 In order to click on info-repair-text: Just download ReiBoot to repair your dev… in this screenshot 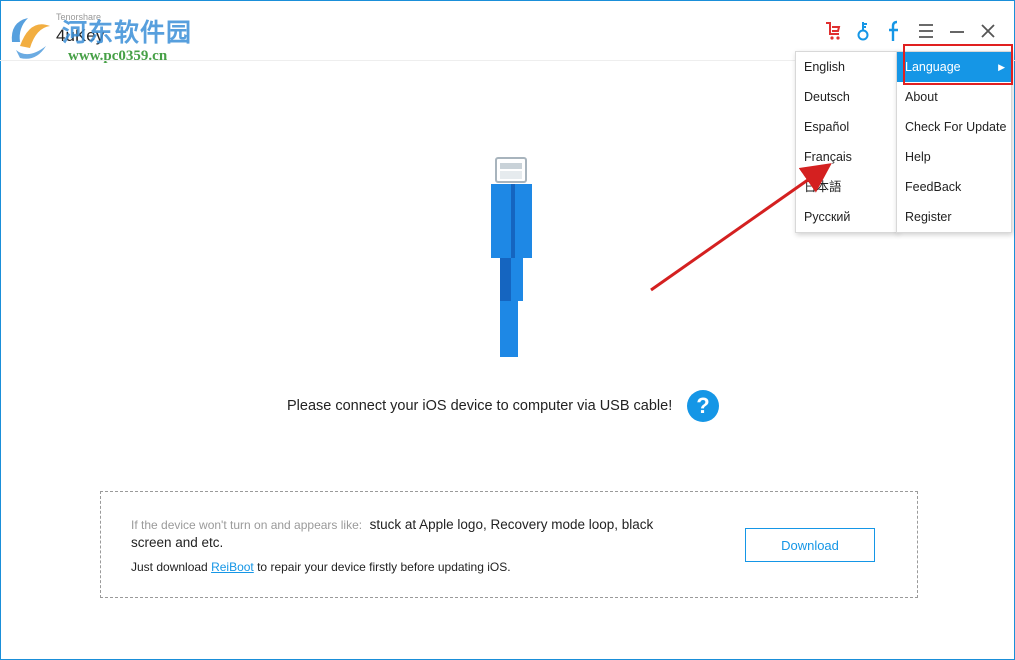, I will do `click(321, 567)`.